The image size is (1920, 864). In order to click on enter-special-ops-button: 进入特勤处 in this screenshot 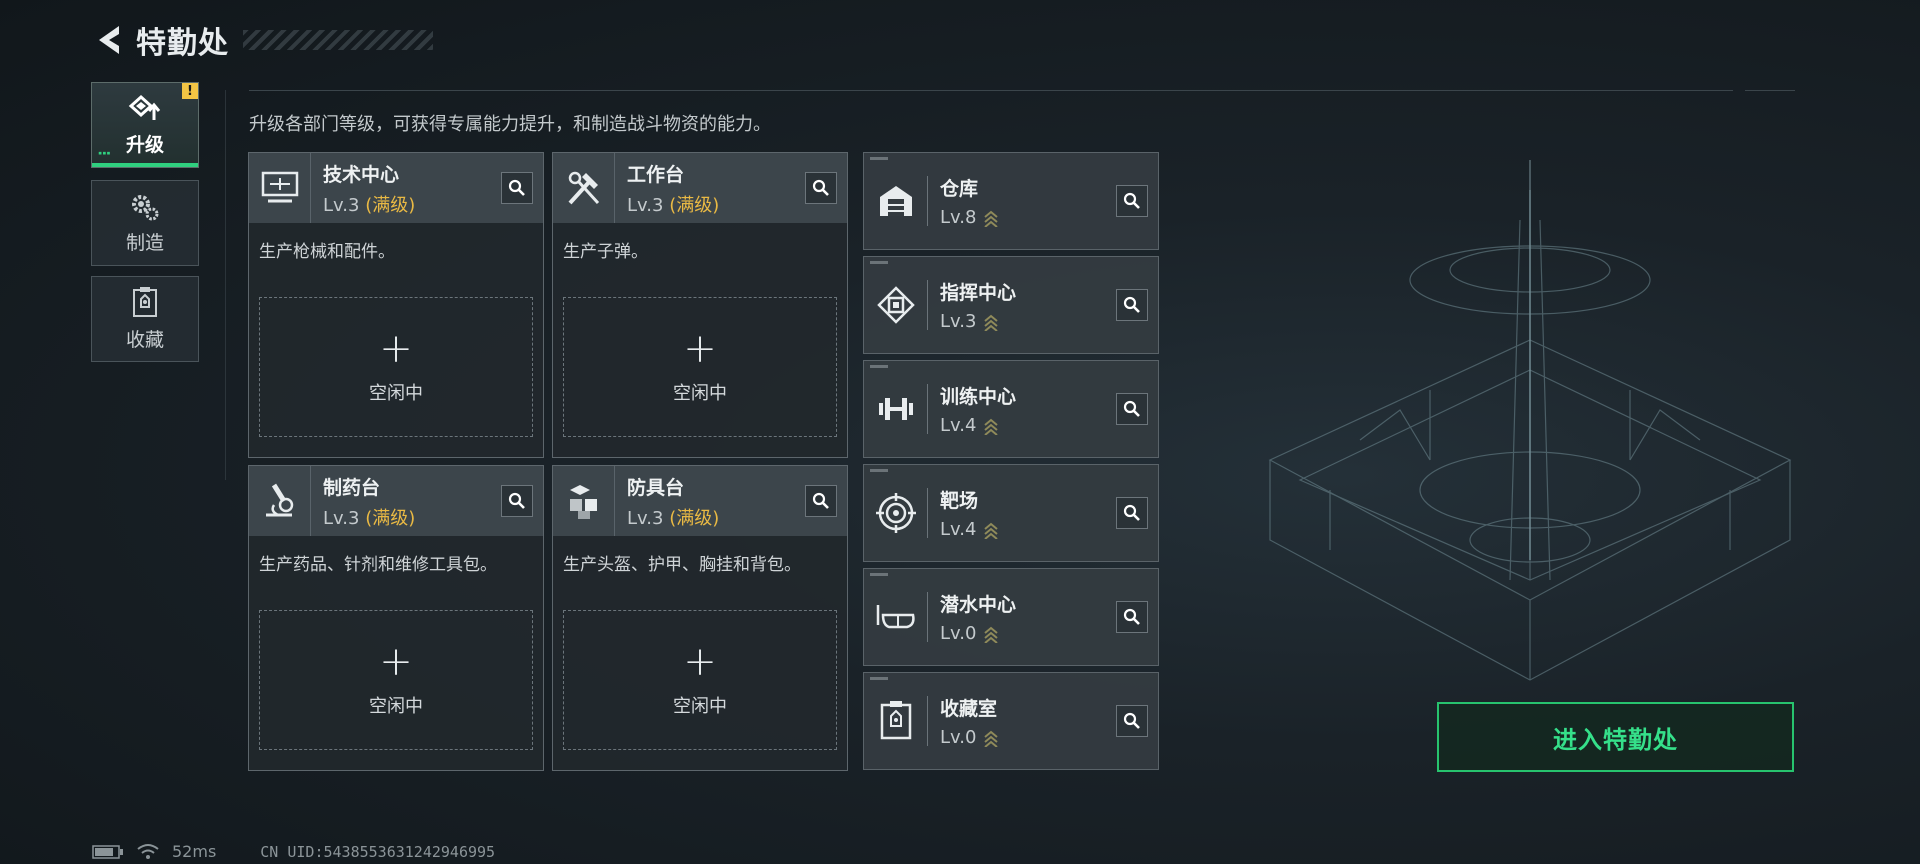, I will do `click(1615, 737)`.